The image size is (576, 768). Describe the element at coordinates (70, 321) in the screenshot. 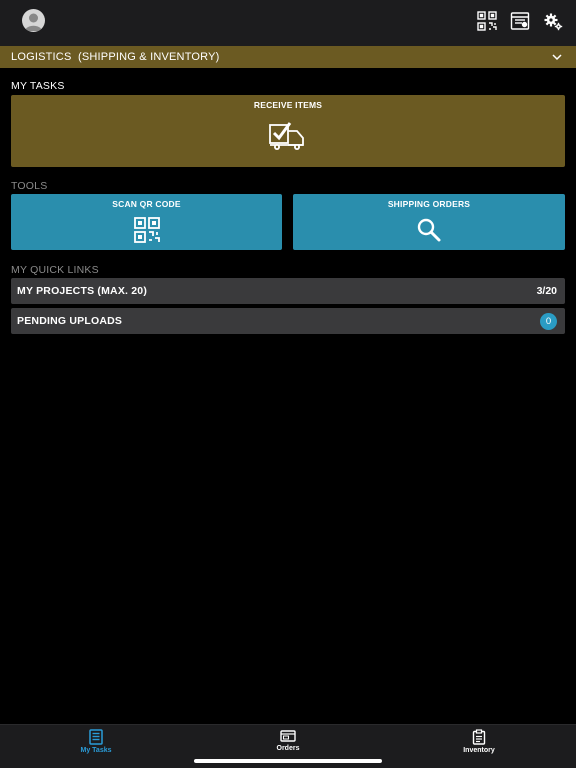

I see `pending-uploads-label: PENDING UPLOADS` at that location.